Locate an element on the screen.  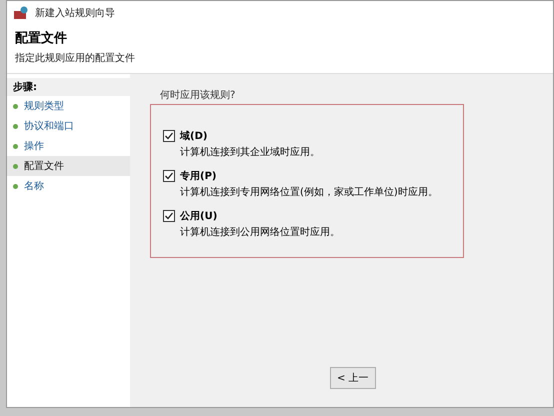
back-button: < 上一 is located at coordinates (353, 378).